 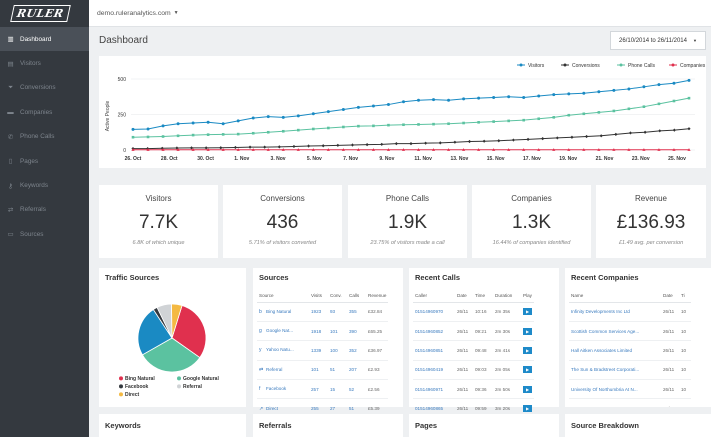 I want to click on column-header: Conv., so click(x=337, y=296).